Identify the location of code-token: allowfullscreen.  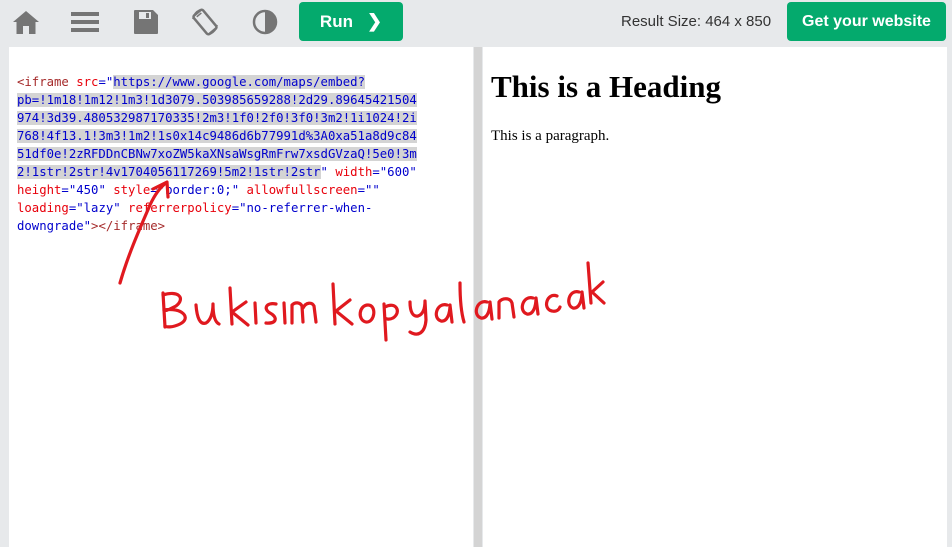
(298, 190).